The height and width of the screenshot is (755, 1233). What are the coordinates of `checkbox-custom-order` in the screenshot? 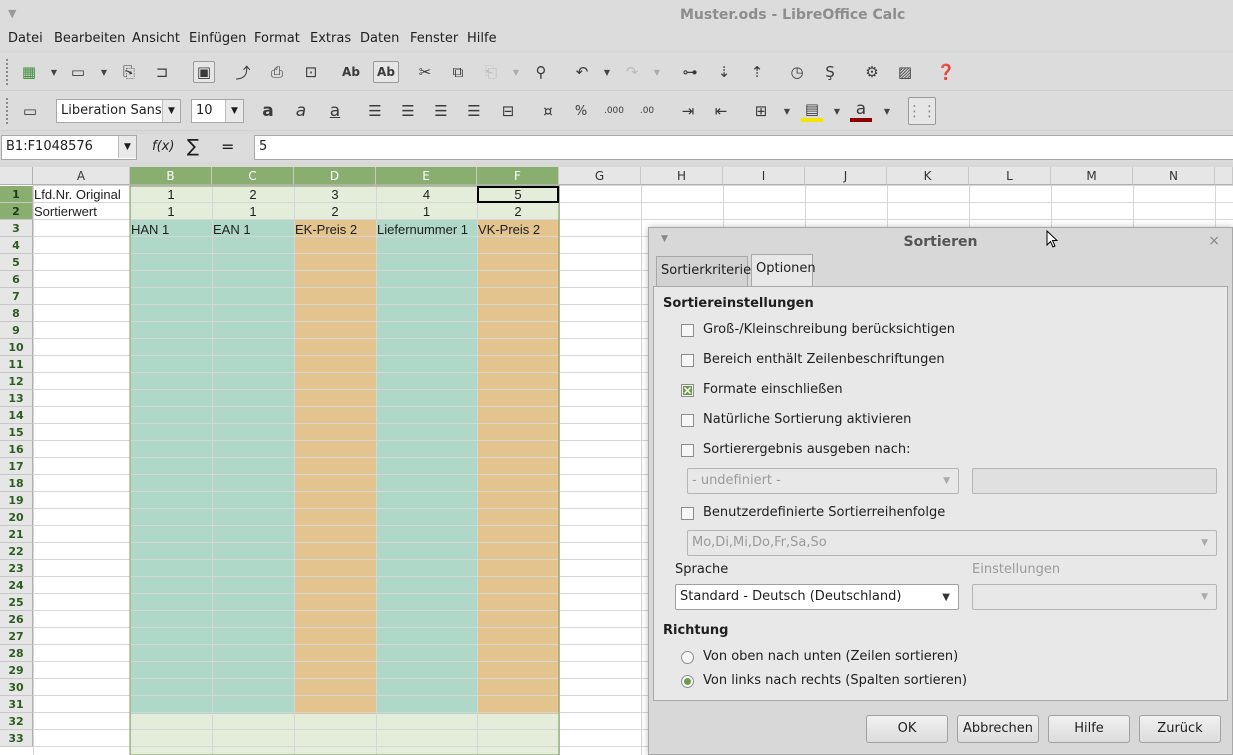 It's located at (687, 513).